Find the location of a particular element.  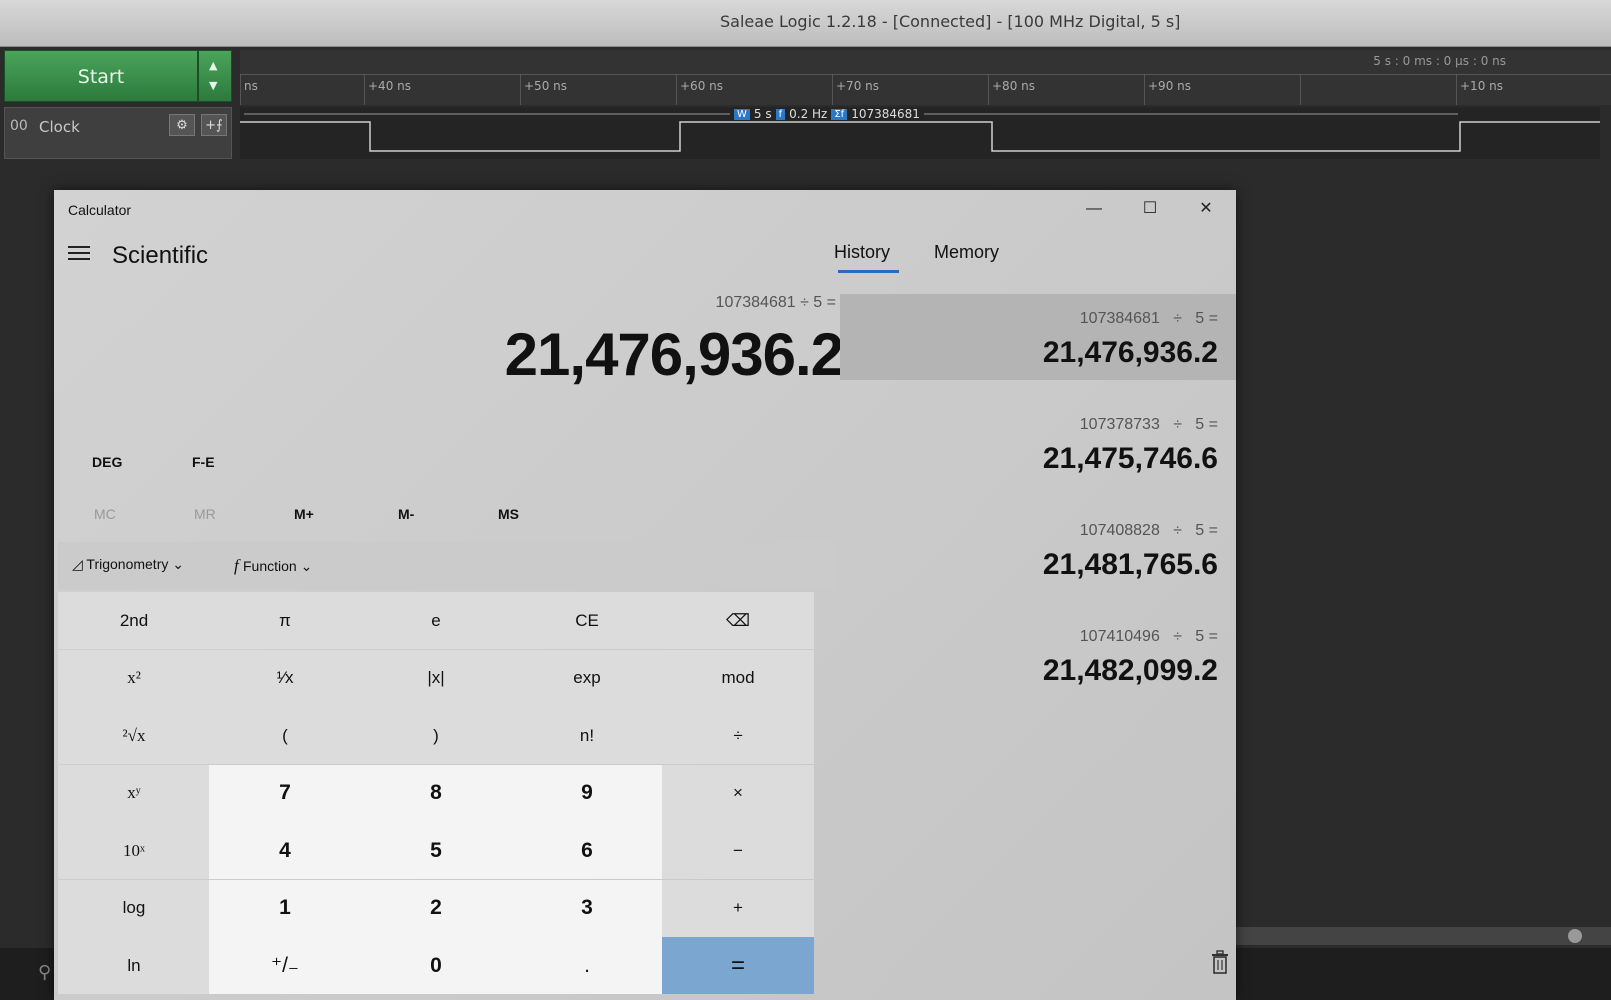

trash-icon is located at coordinates (1220, 962).